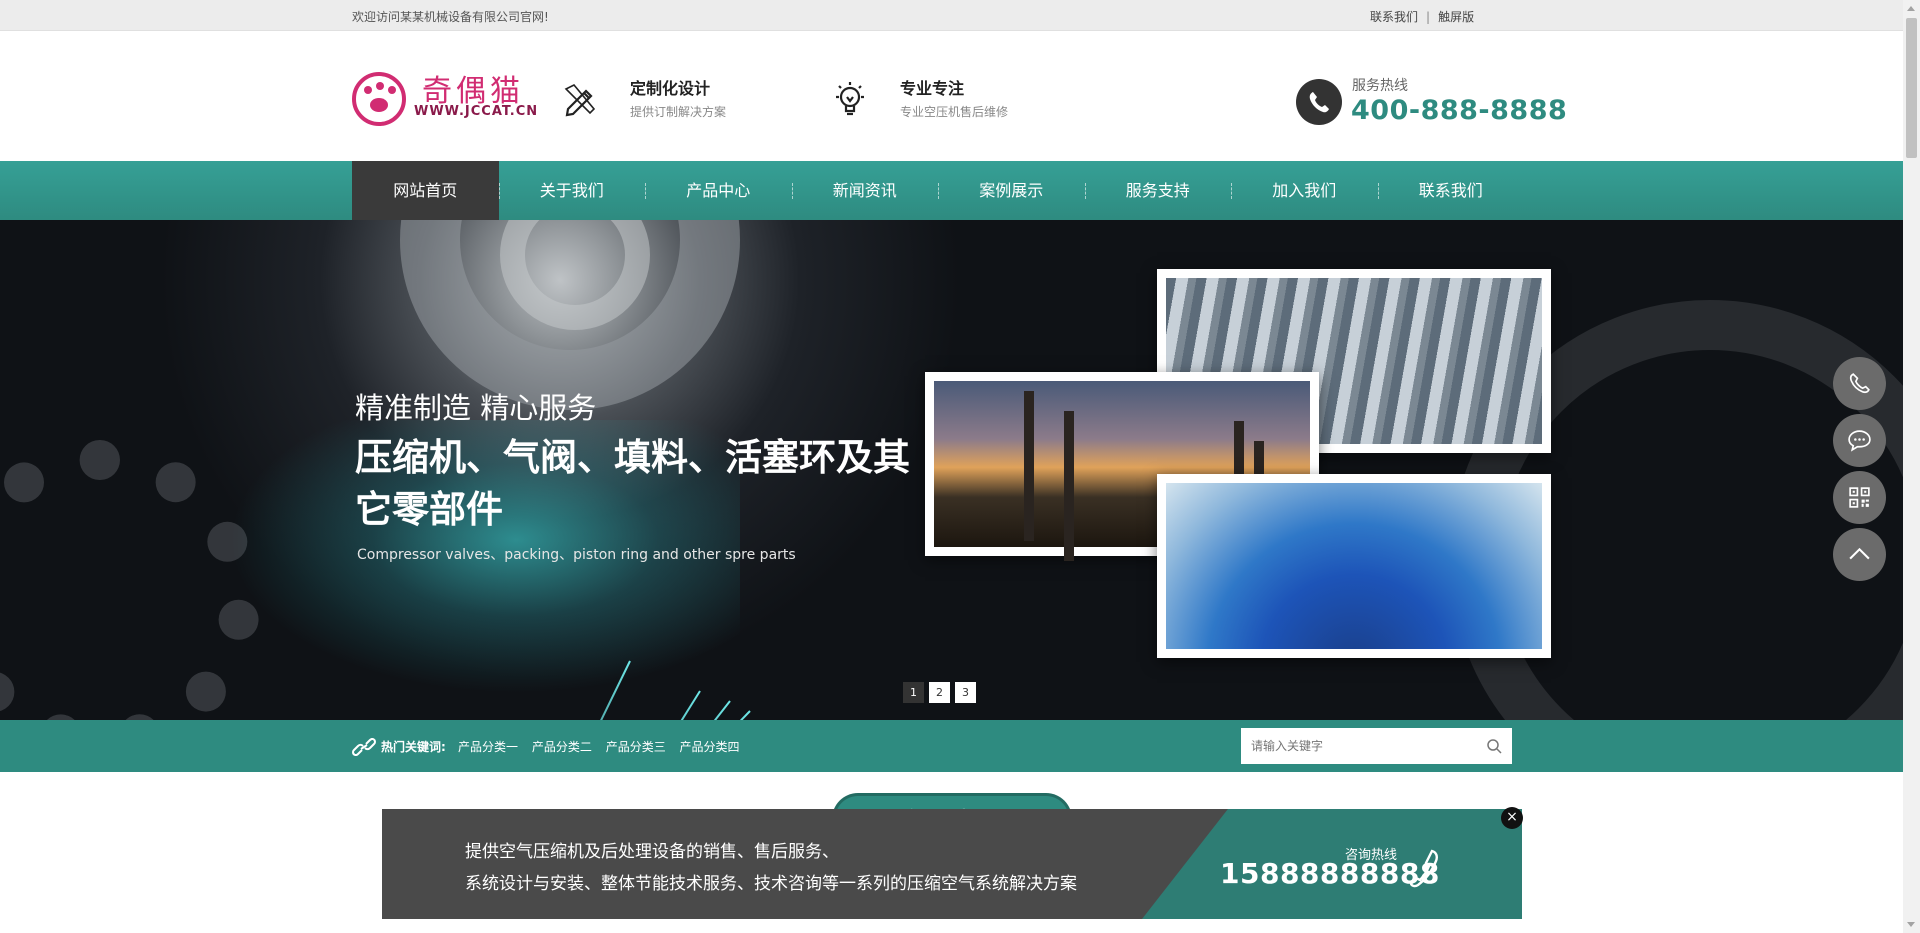  I want to click on float-chat-button, so click(1859, 440).